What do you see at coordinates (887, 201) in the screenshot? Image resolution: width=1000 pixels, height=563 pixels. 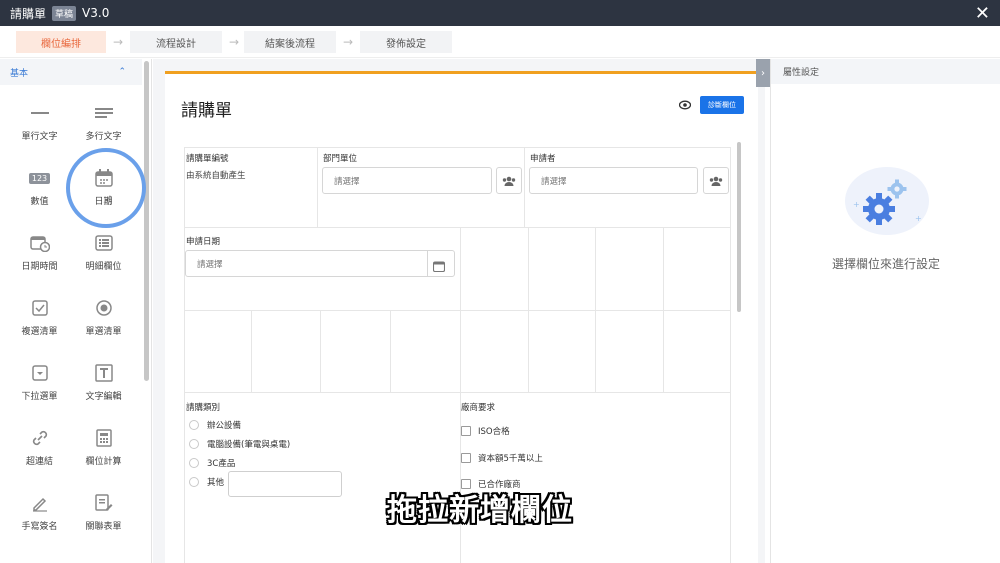 I see `settings-gears-icon: + +` at bounding box center [887, 201].